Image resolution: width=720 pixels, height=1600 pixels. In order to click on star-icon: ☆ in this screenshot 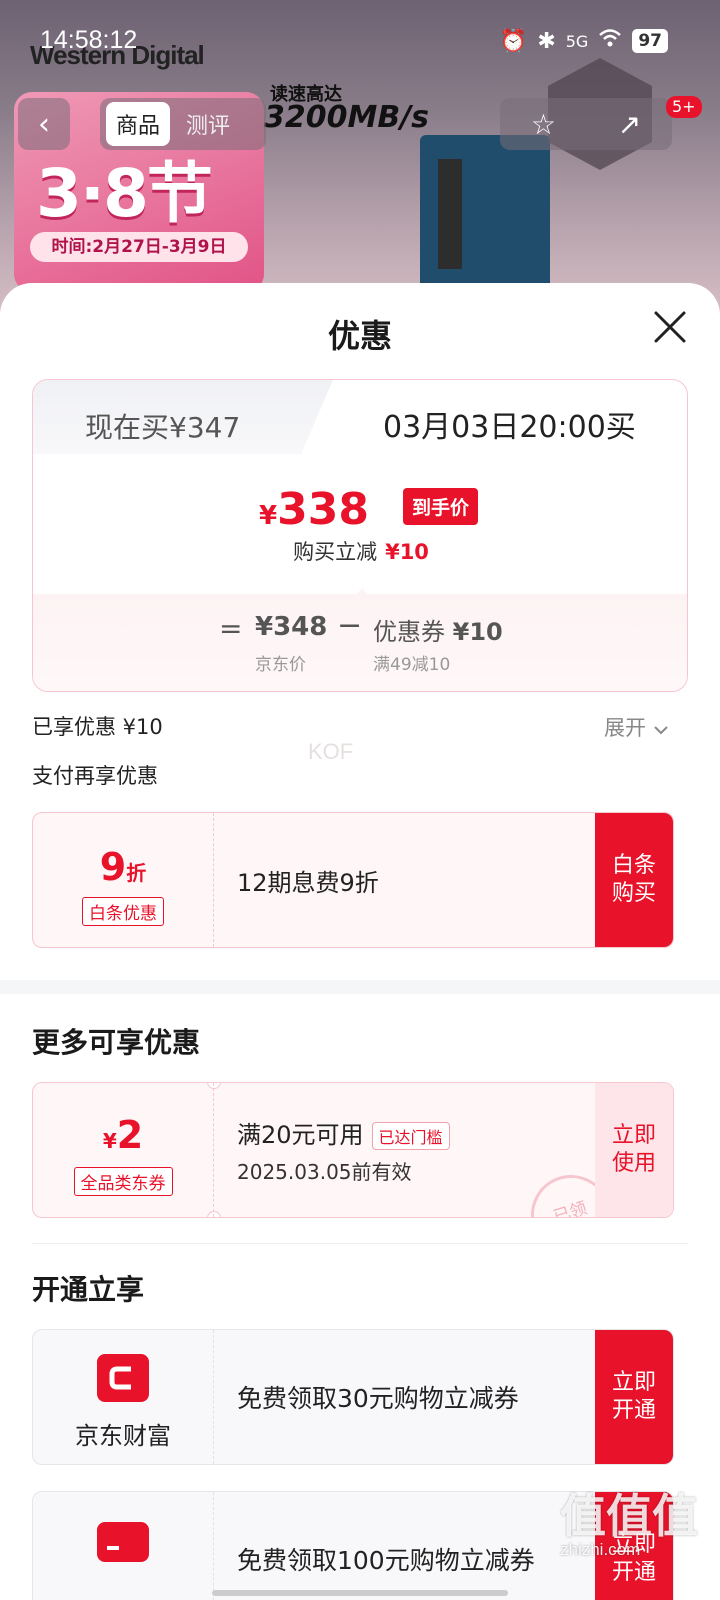, I will do `click(543, 124)`.